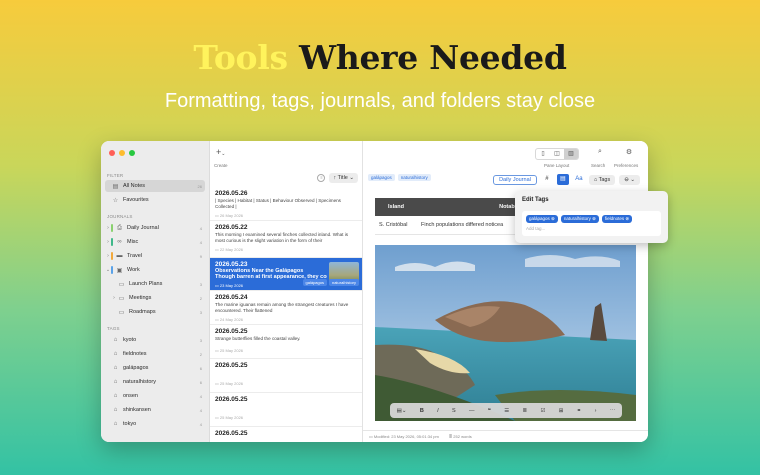  What do you see at coordinates (155, 186) in the screenshot?
I see `sidebar-item-all-notes: ▤ All Notes 26` at bounding box center [155, 186].